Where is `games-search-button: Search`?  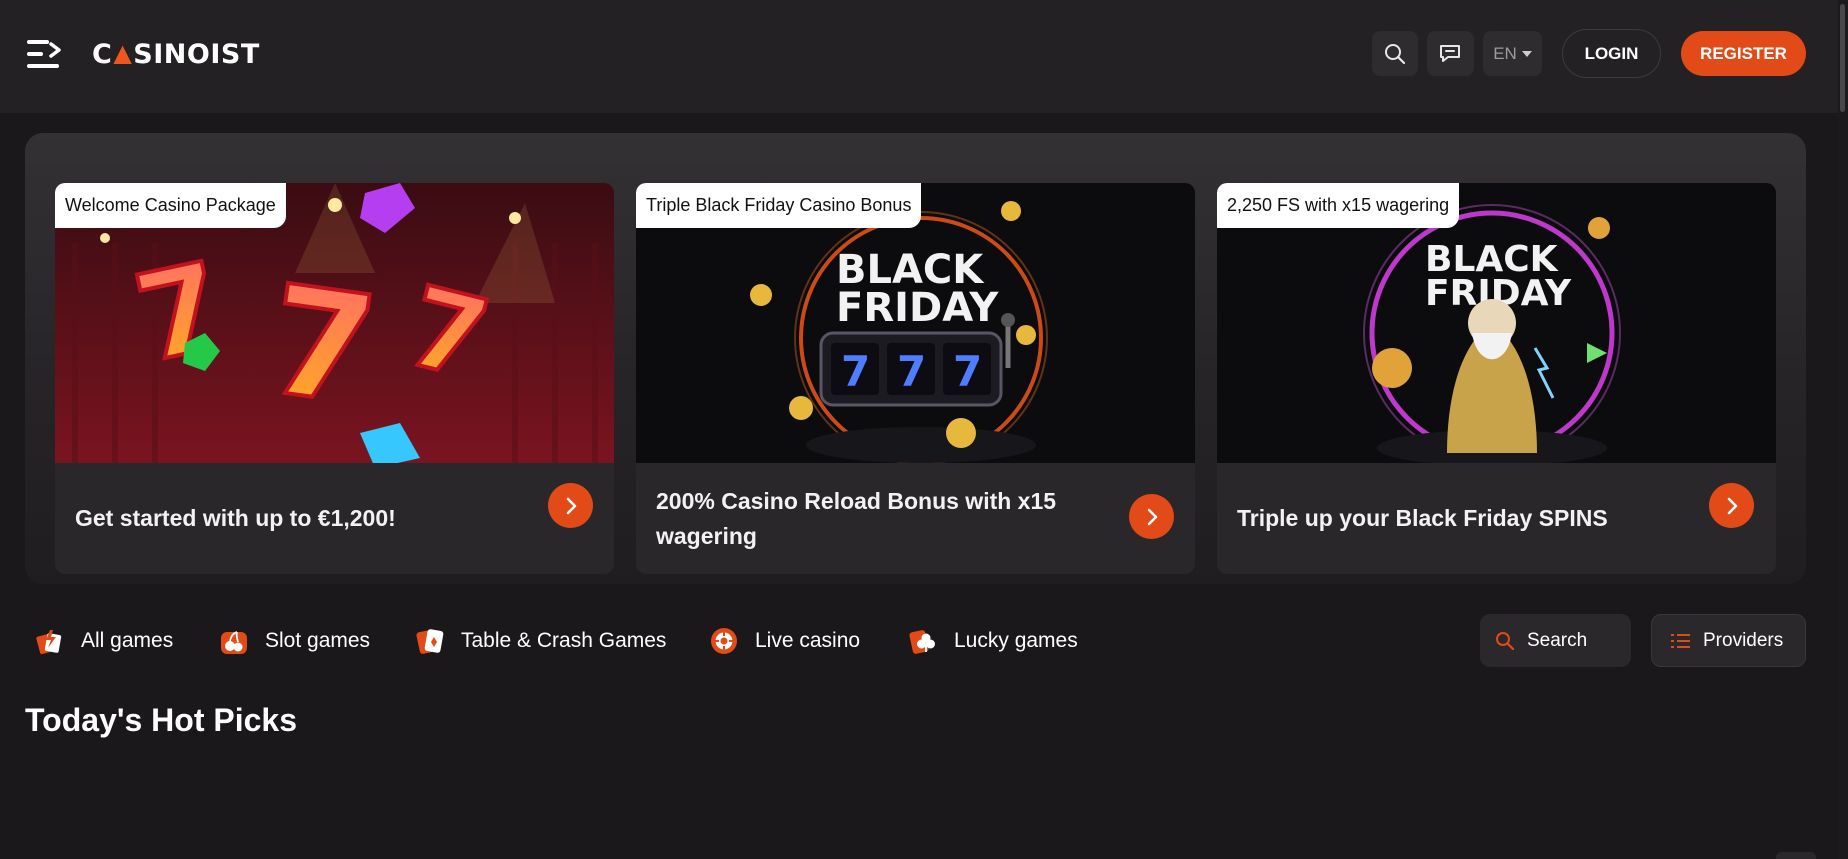
games-search-button: Search is located at coordinates (1555, 640).